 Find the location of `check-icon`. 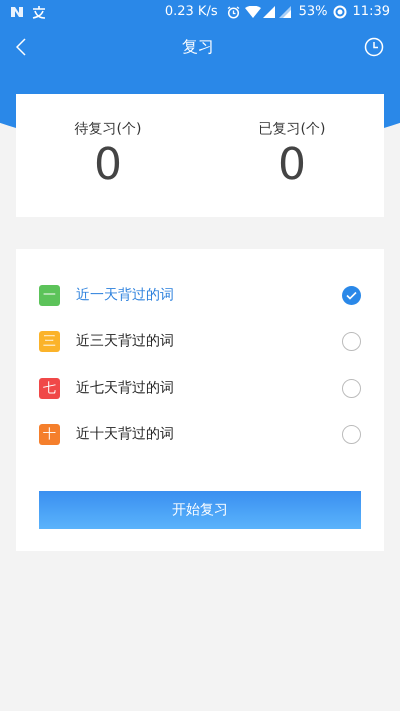

check-icon is located at coordinates (351, 295).